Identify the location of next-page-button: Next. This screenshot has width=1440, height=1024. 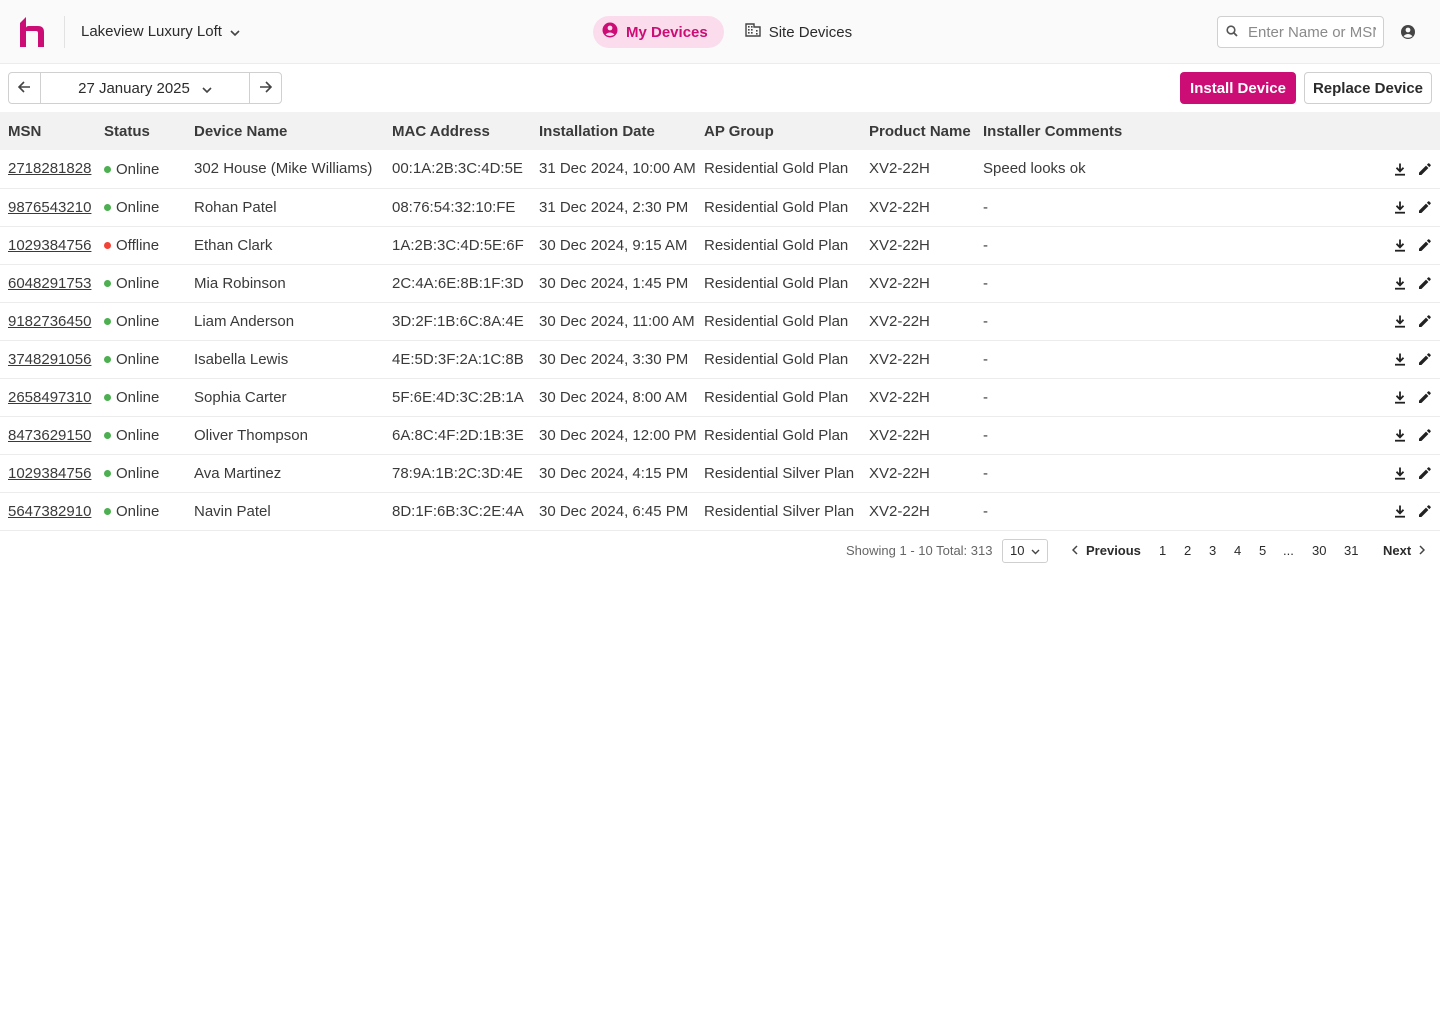
(1404, 550).